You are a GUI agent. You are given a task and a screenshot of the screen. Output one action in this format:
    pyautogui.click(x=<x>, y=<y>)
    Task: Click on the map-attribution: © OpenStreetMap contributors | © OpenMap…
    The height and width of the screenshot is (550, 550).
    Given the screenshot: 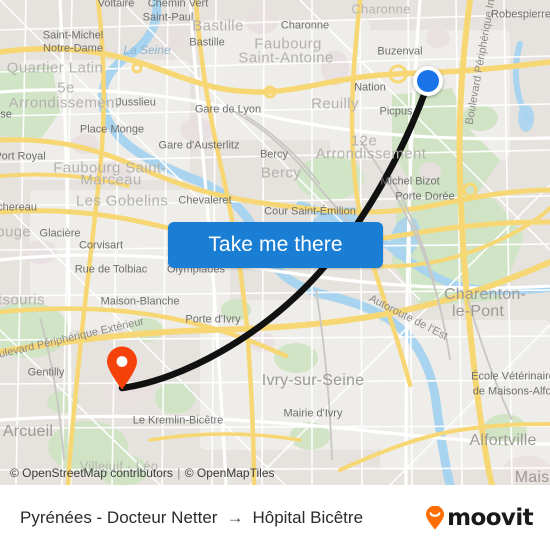 What is the action you would take?
    pyautogui.click(x=142, y=473)
    